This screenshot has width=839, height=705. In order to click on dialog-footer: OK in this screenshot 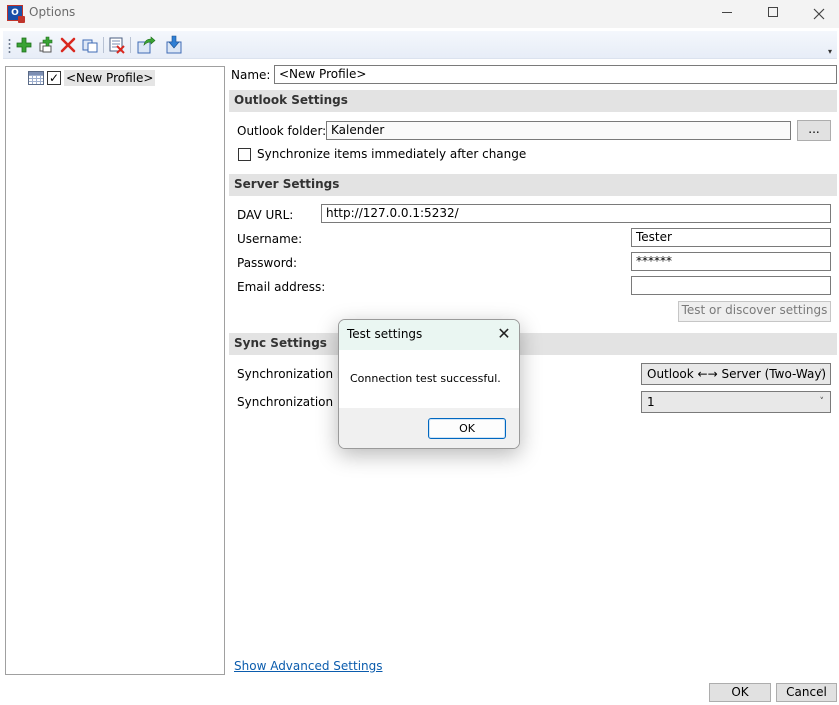, I will do `click(429, 428)`.